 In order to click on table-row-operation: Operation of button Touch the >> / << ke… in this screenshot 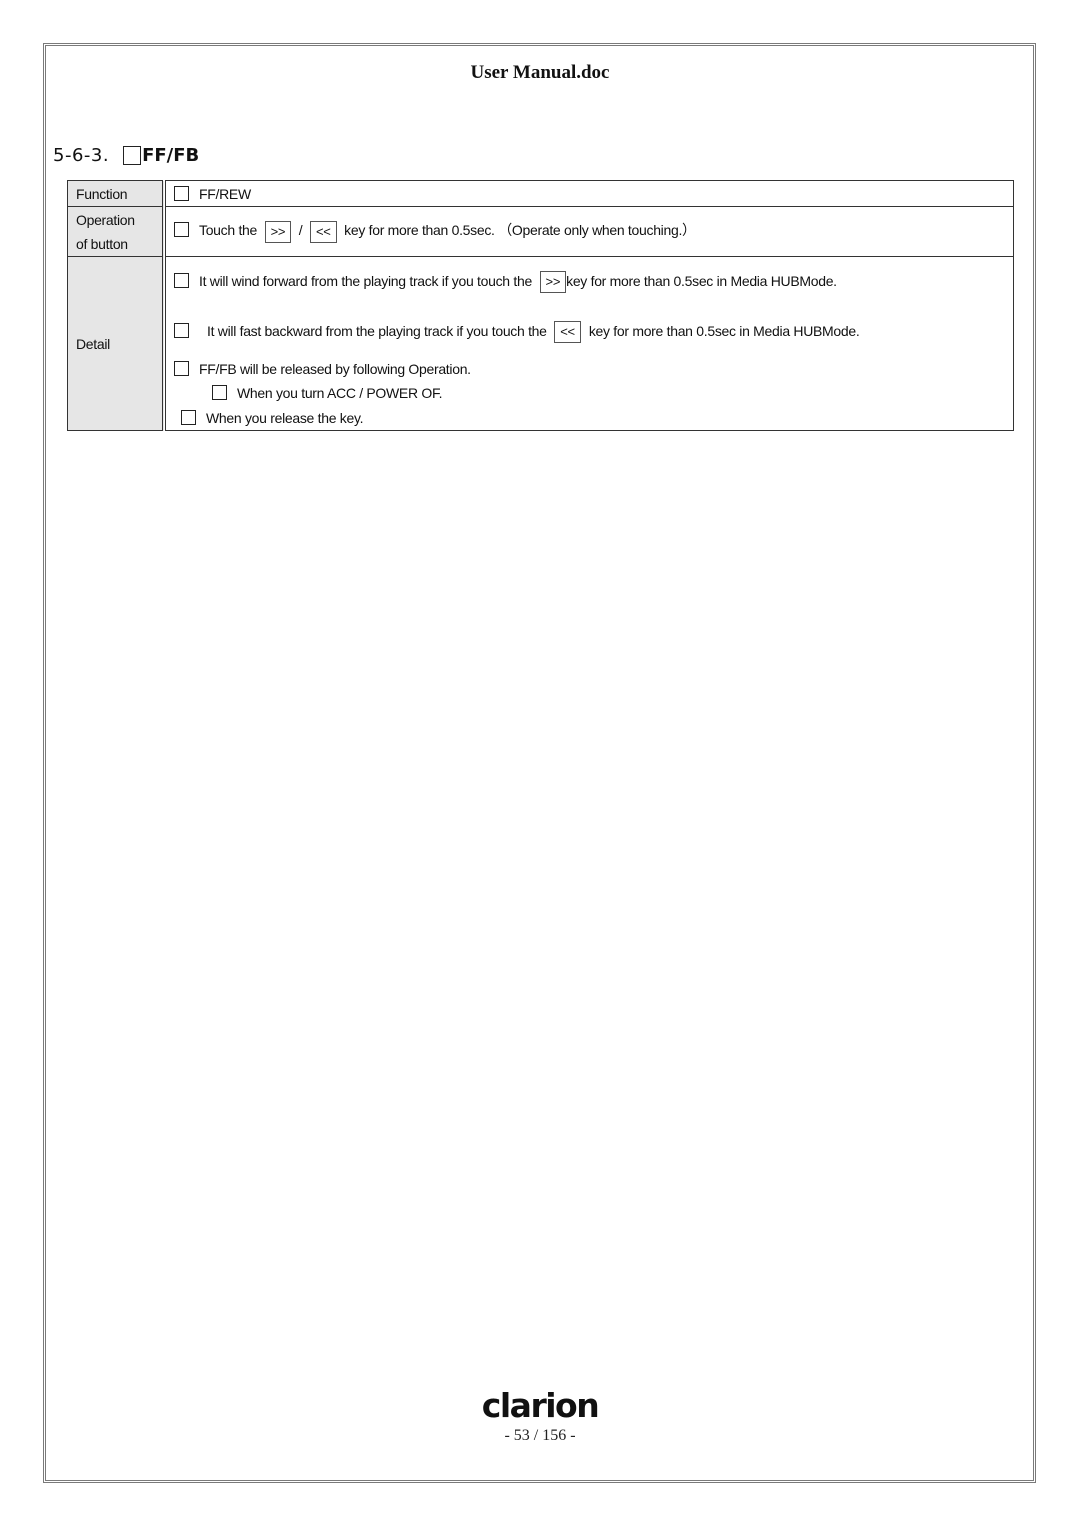, I will do `click(540, 231)`.